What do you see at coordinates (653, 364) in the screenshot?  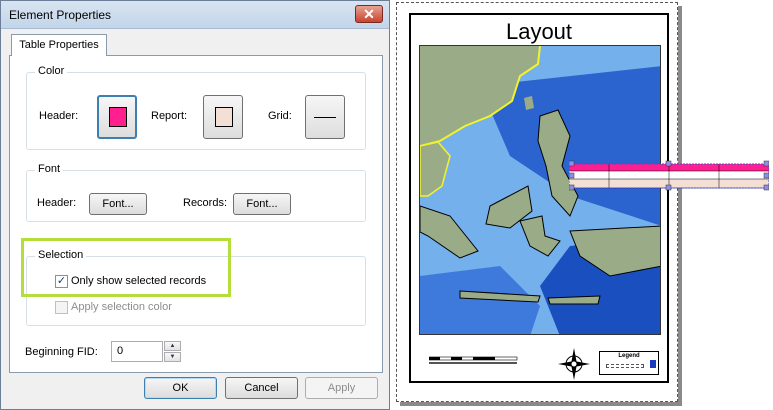 I see `legend-swatch` at bounding box center [653, 364].